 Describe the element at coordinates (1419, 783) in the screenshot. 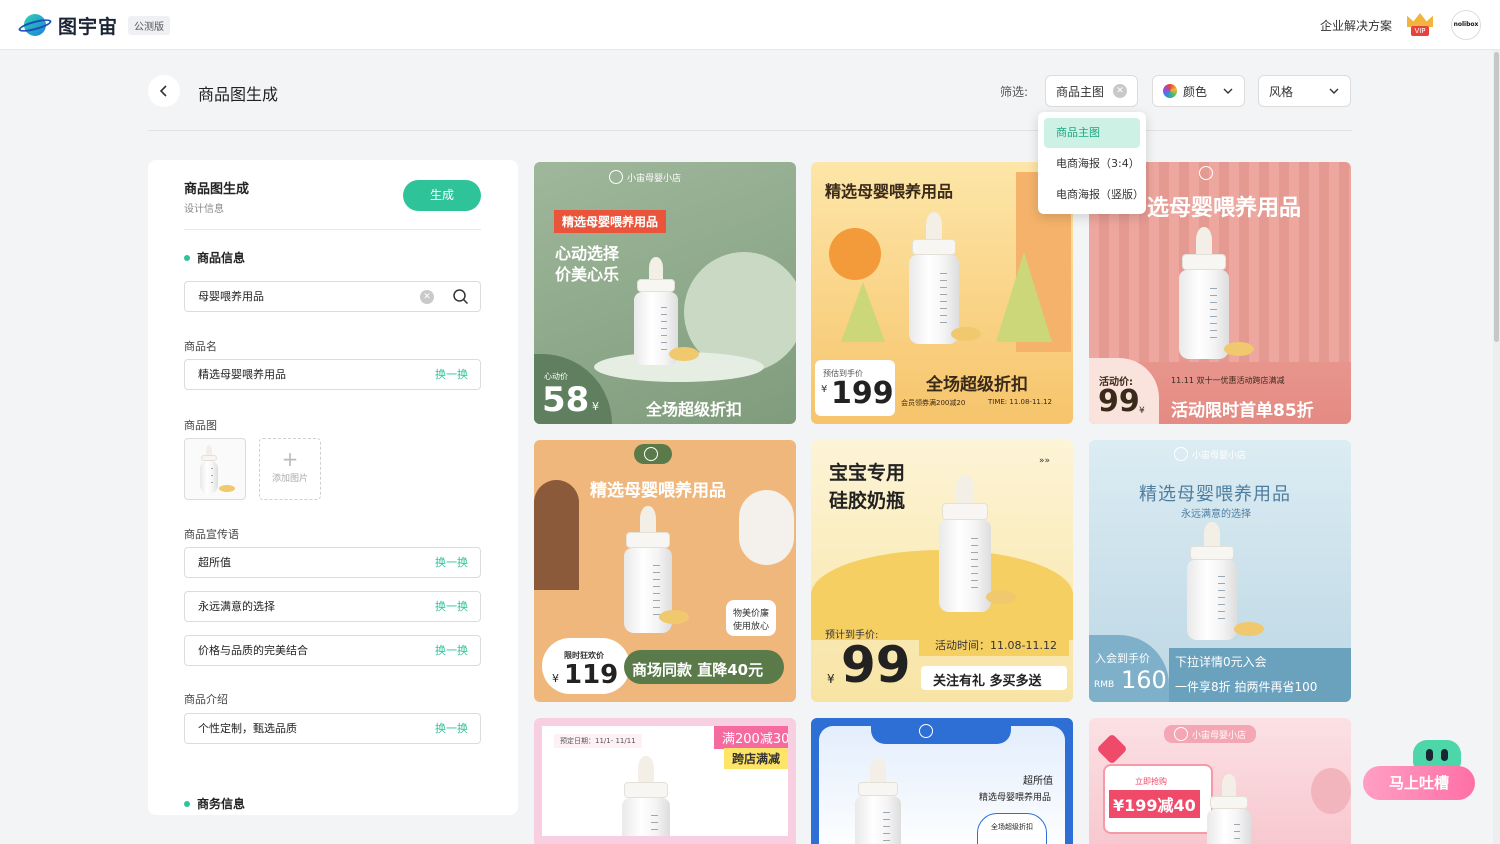

I see `feedback-button: 马上吐槽` at that location.